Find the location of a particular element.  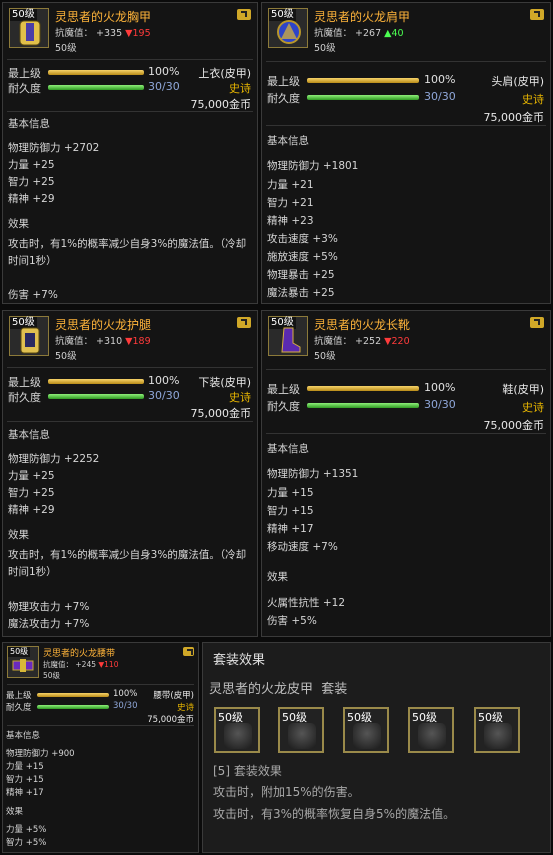

item-name: 灵思者的火龙肩甲 is located at coordinates (362, 17).